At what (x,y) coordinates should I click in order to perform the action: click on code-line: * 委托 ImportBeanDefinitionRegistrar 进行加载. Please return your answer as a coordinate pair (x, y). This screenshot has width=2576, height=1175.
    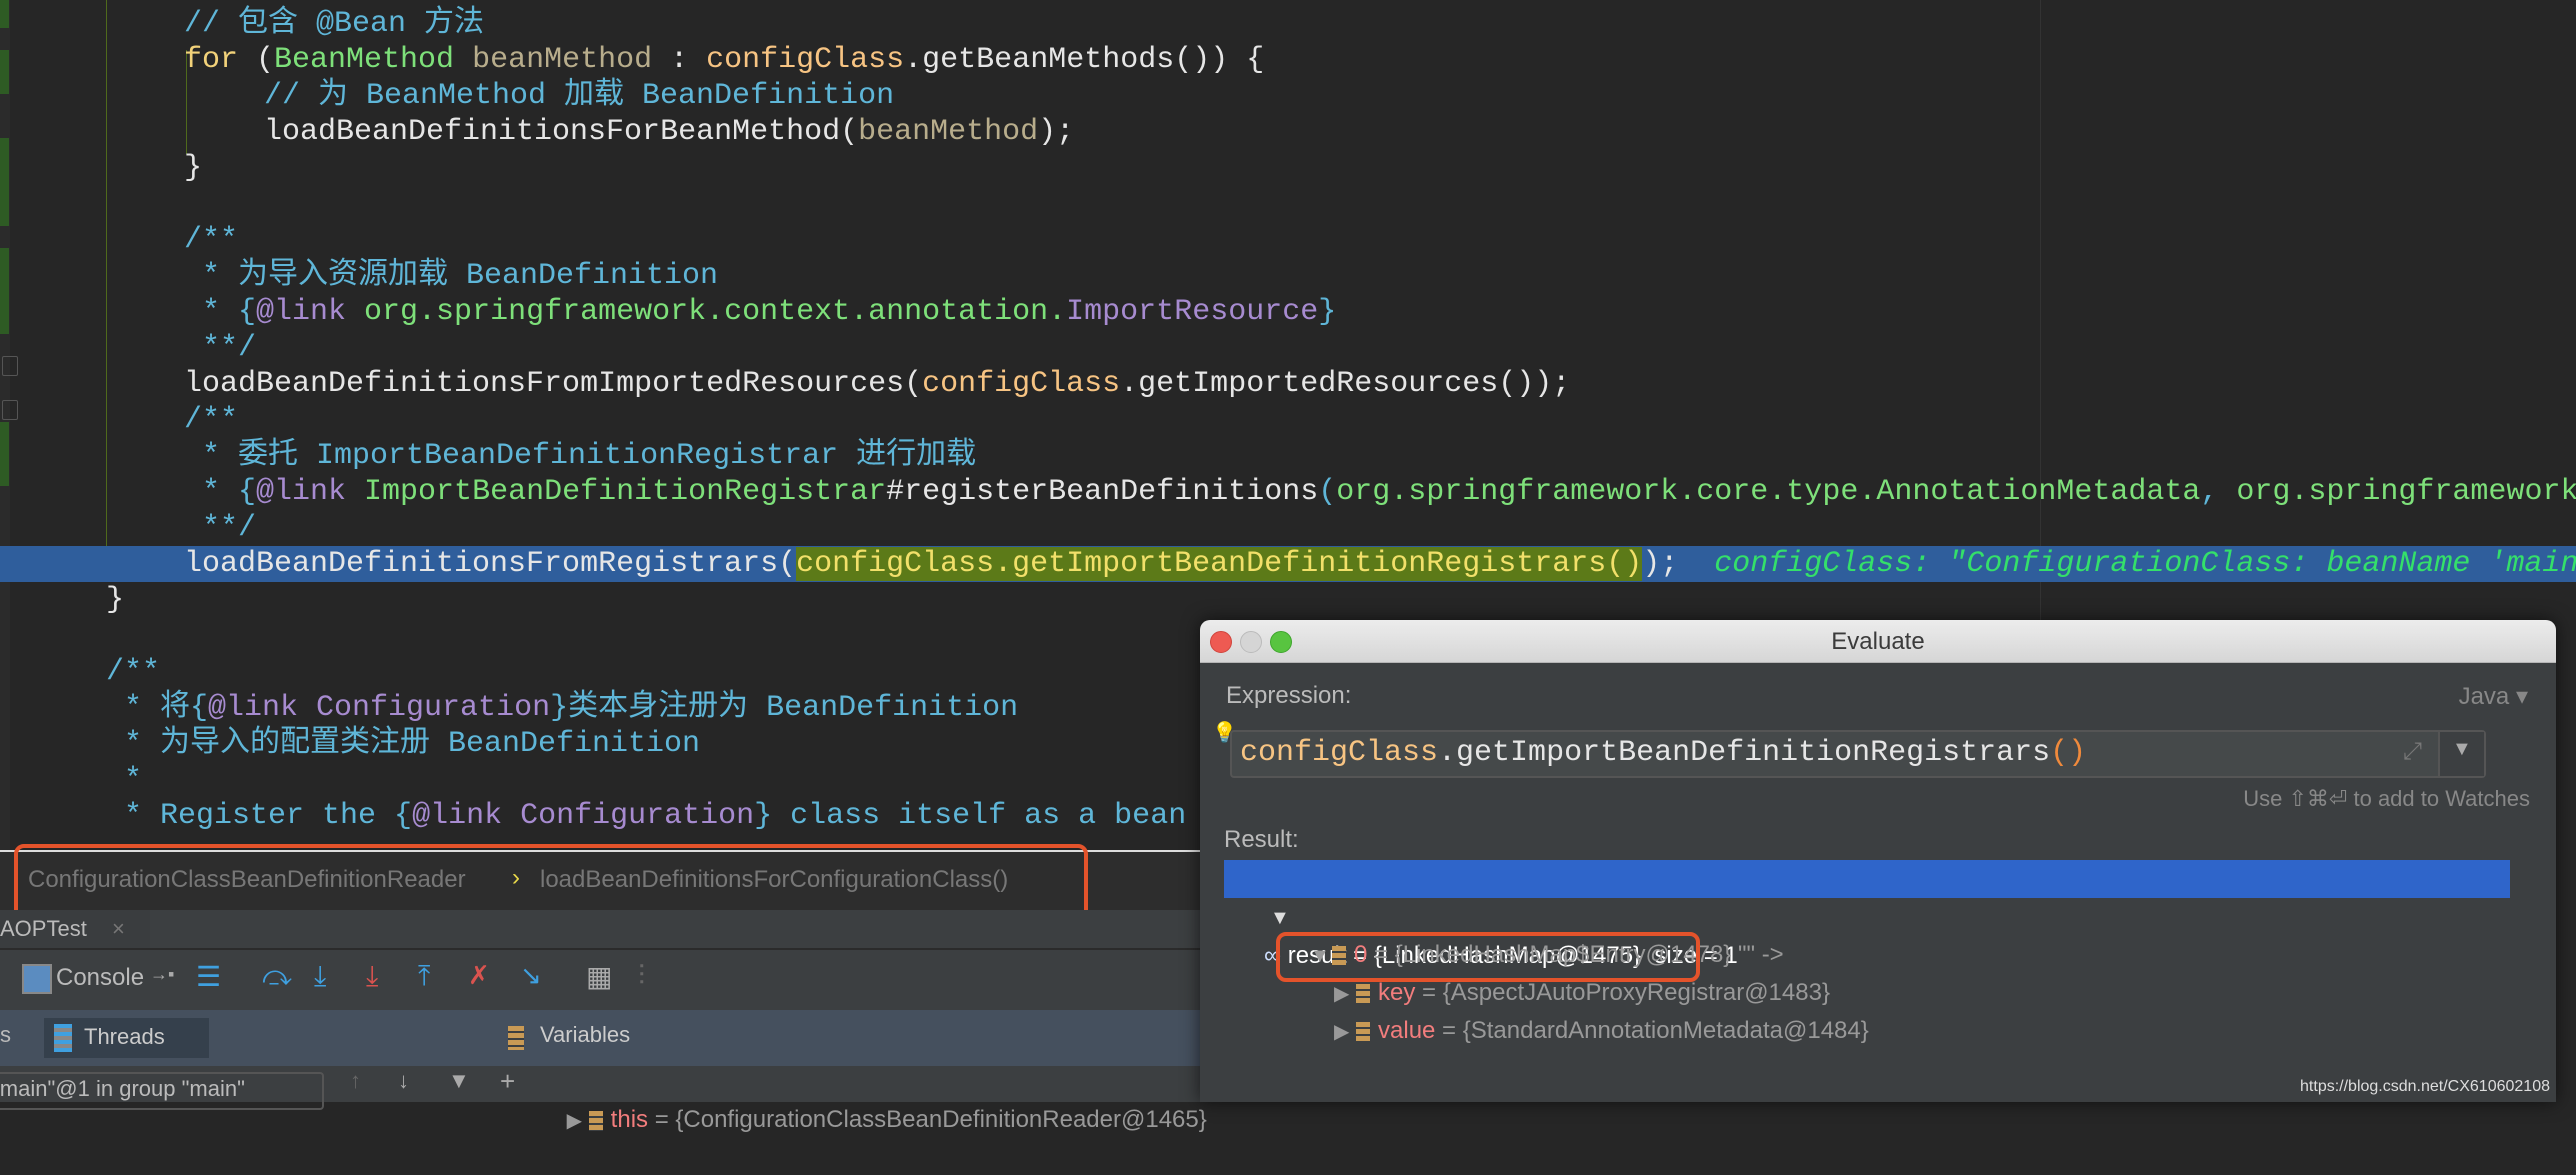
    Looking at the image, I should click on (488, 456).